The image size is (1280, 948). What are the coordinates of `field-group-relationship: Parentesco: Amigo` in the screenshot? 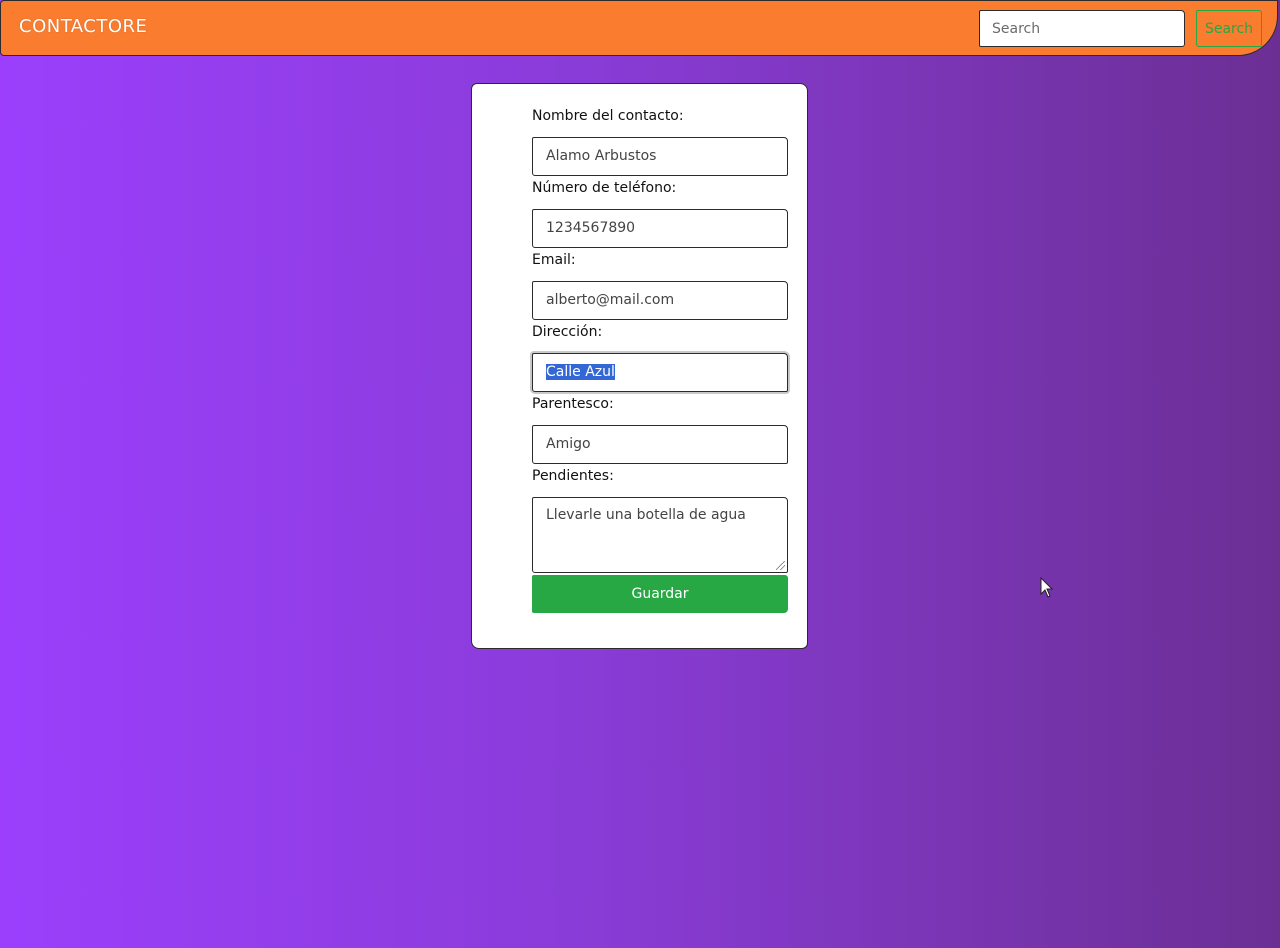 It's located at (660, 430).